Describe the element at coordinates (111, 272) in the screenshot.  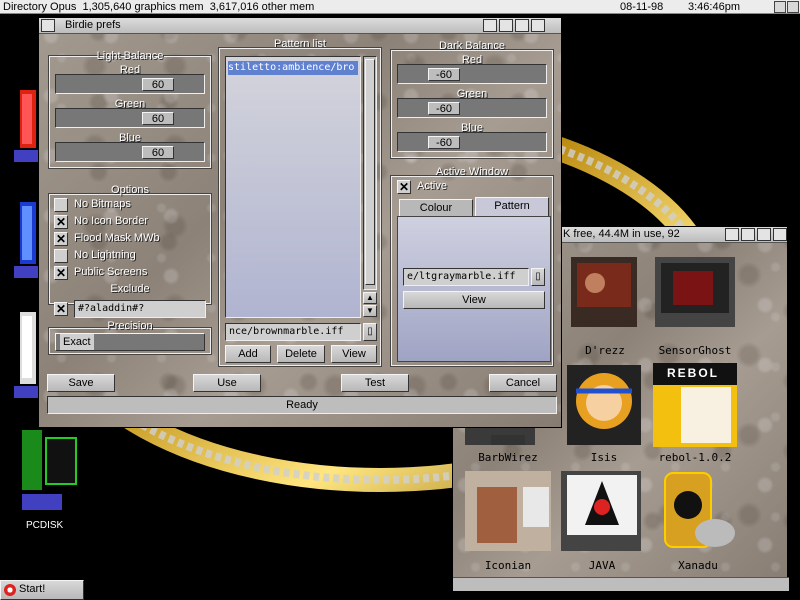
I see `public-screens-label: Public Screens` at that location.